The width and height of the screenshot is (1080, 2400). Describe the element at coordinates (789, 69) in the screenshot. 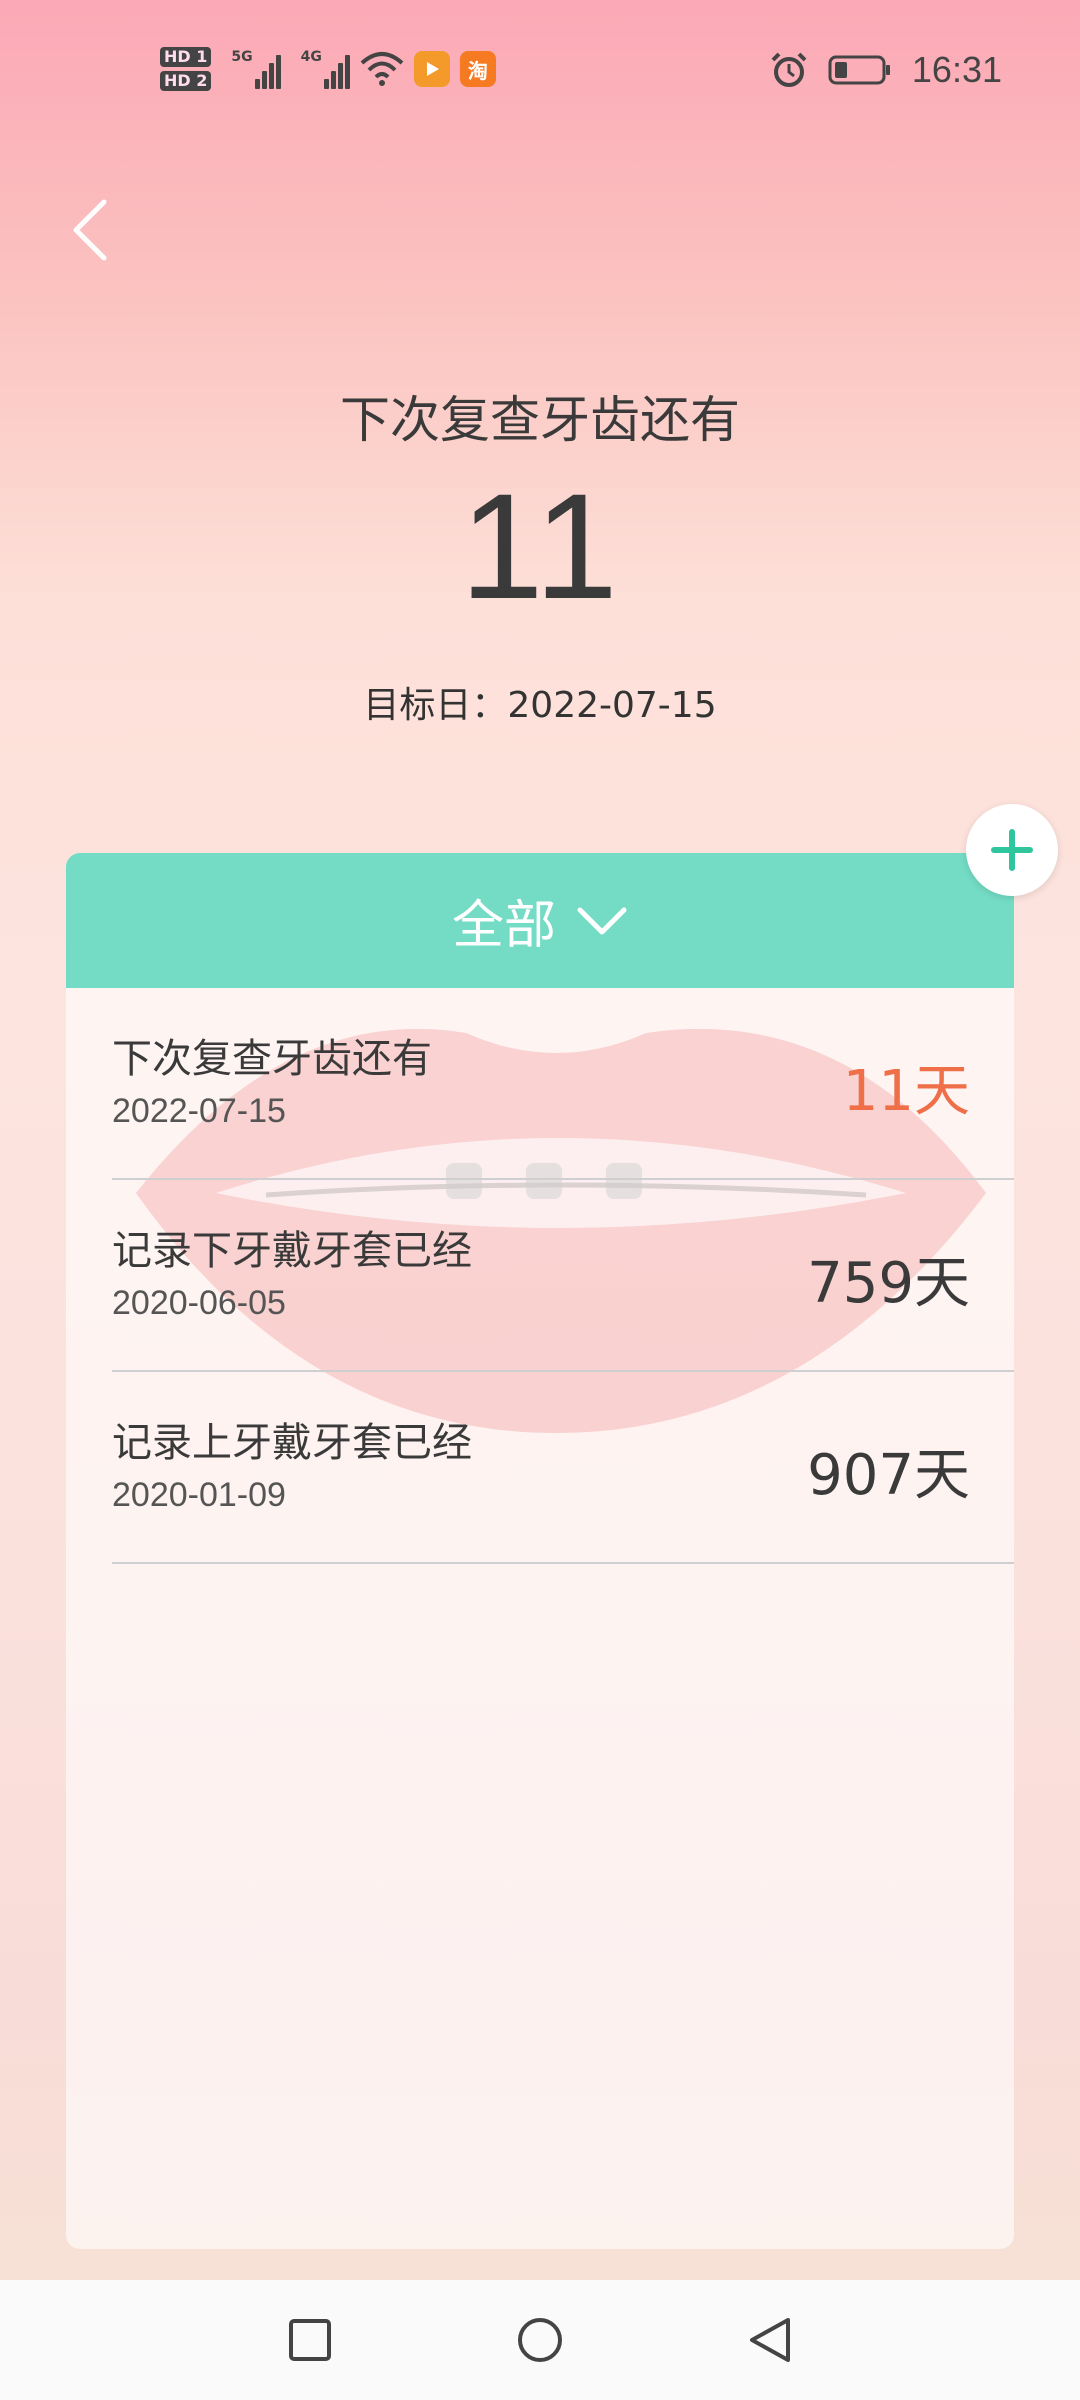

I see `alarm-icon` at that location.